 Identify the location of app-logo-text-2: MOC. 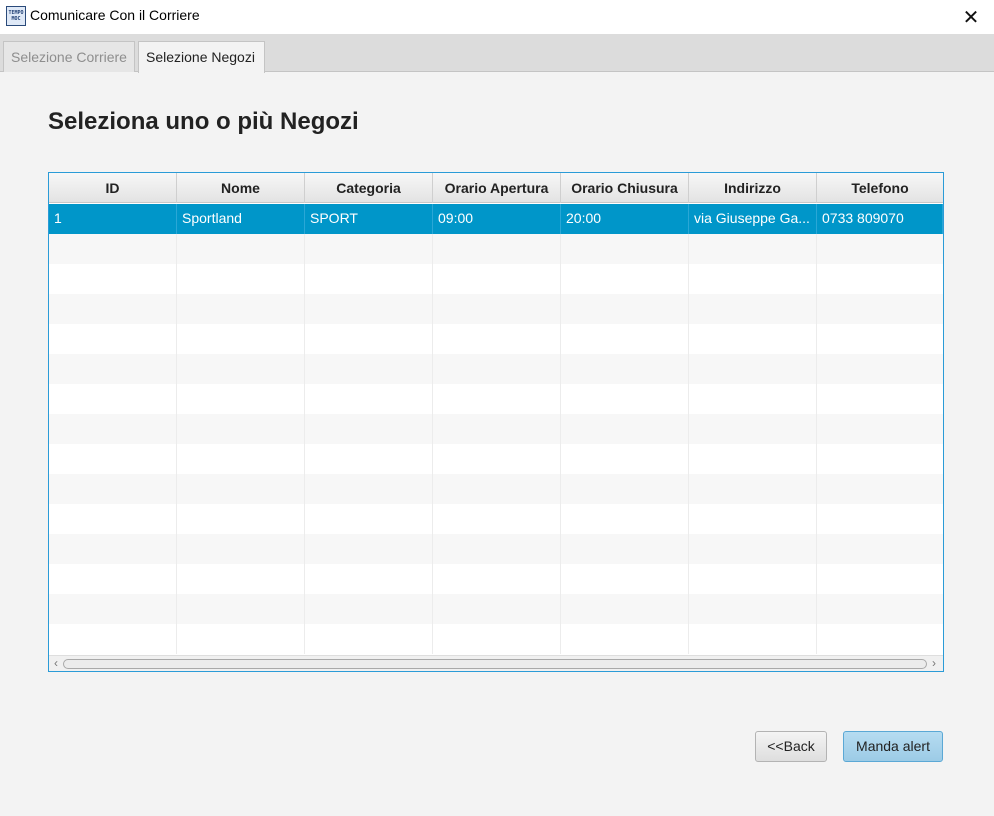
(16, 19).